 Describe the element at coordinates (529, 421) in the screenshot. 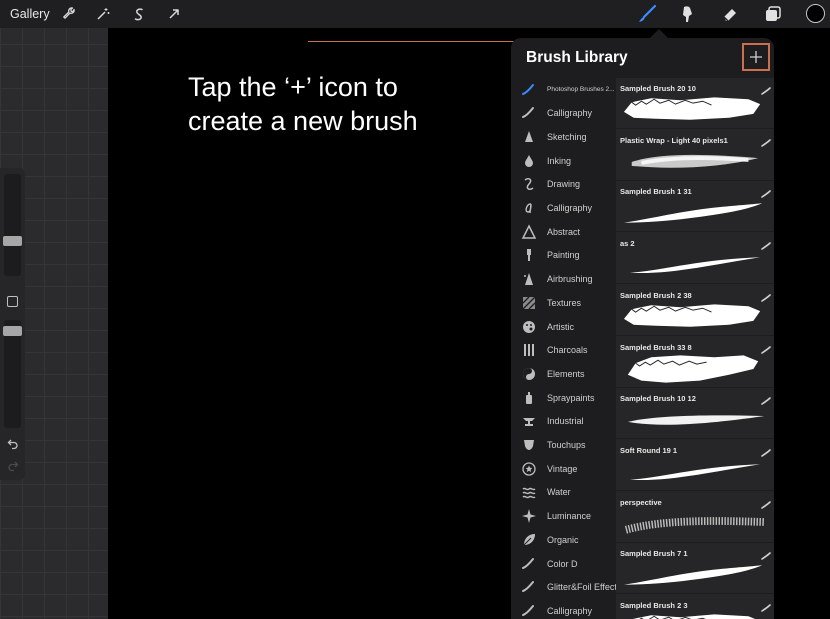

I see `anvil-icon` at that location.